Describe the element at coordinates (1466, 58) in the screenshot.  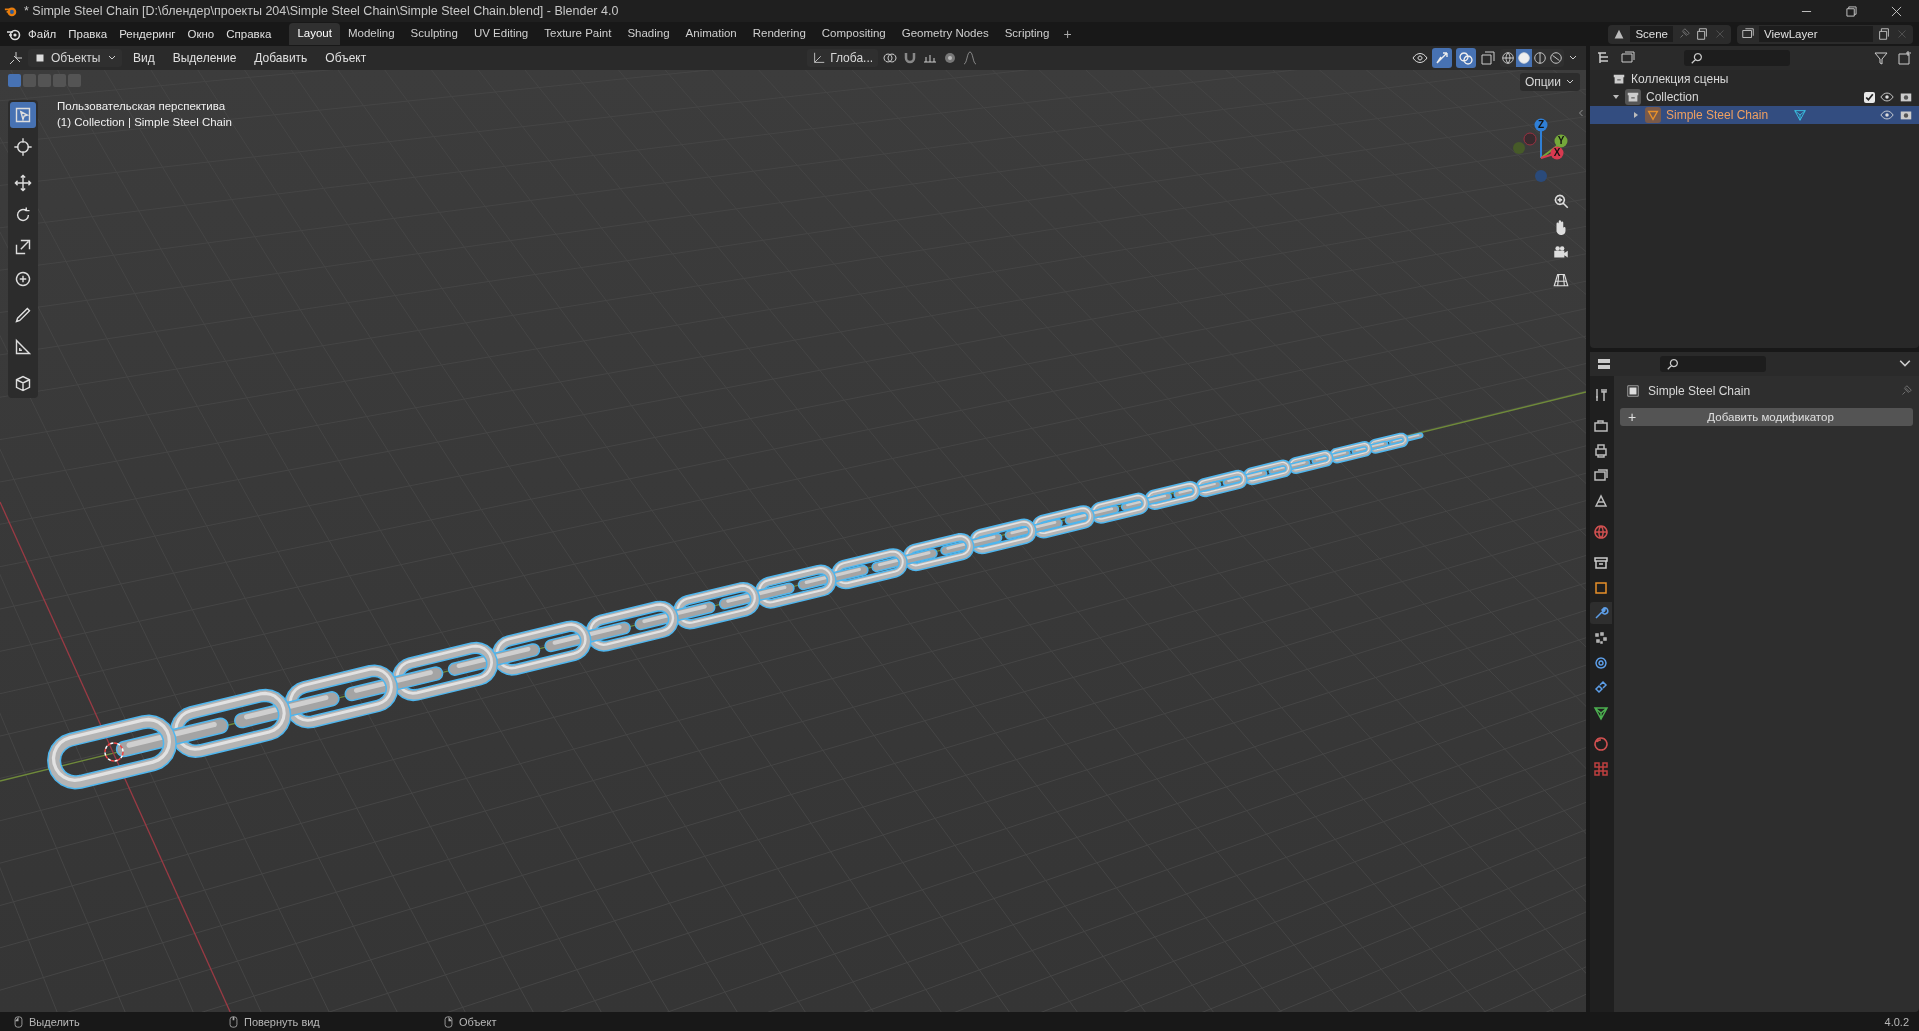
I see `overlay-toggle` at that location.